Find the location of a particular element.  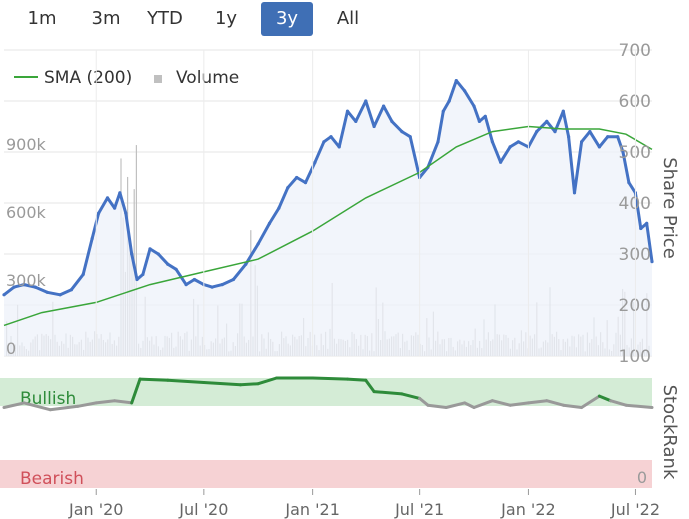

price-tick-label: 700 is located at coordinates (635, 51).